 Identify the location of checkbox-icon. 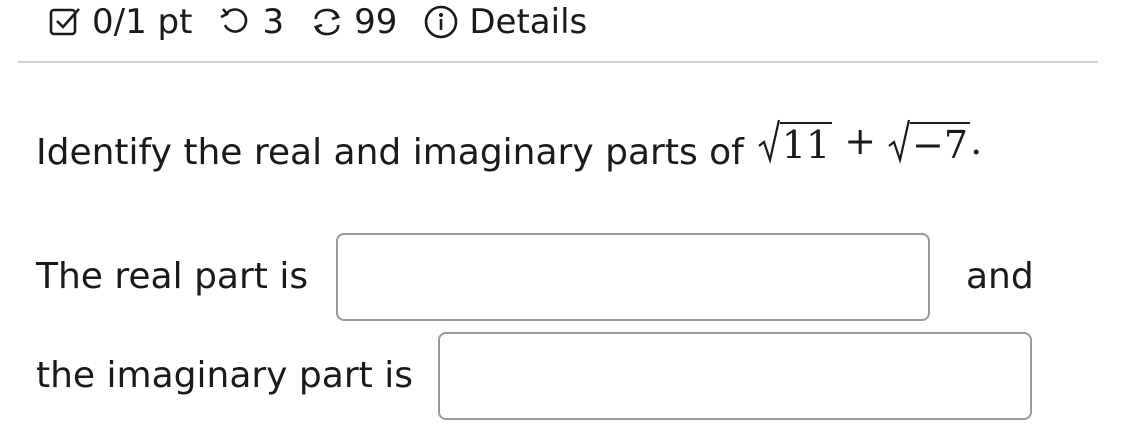
(65, 22).